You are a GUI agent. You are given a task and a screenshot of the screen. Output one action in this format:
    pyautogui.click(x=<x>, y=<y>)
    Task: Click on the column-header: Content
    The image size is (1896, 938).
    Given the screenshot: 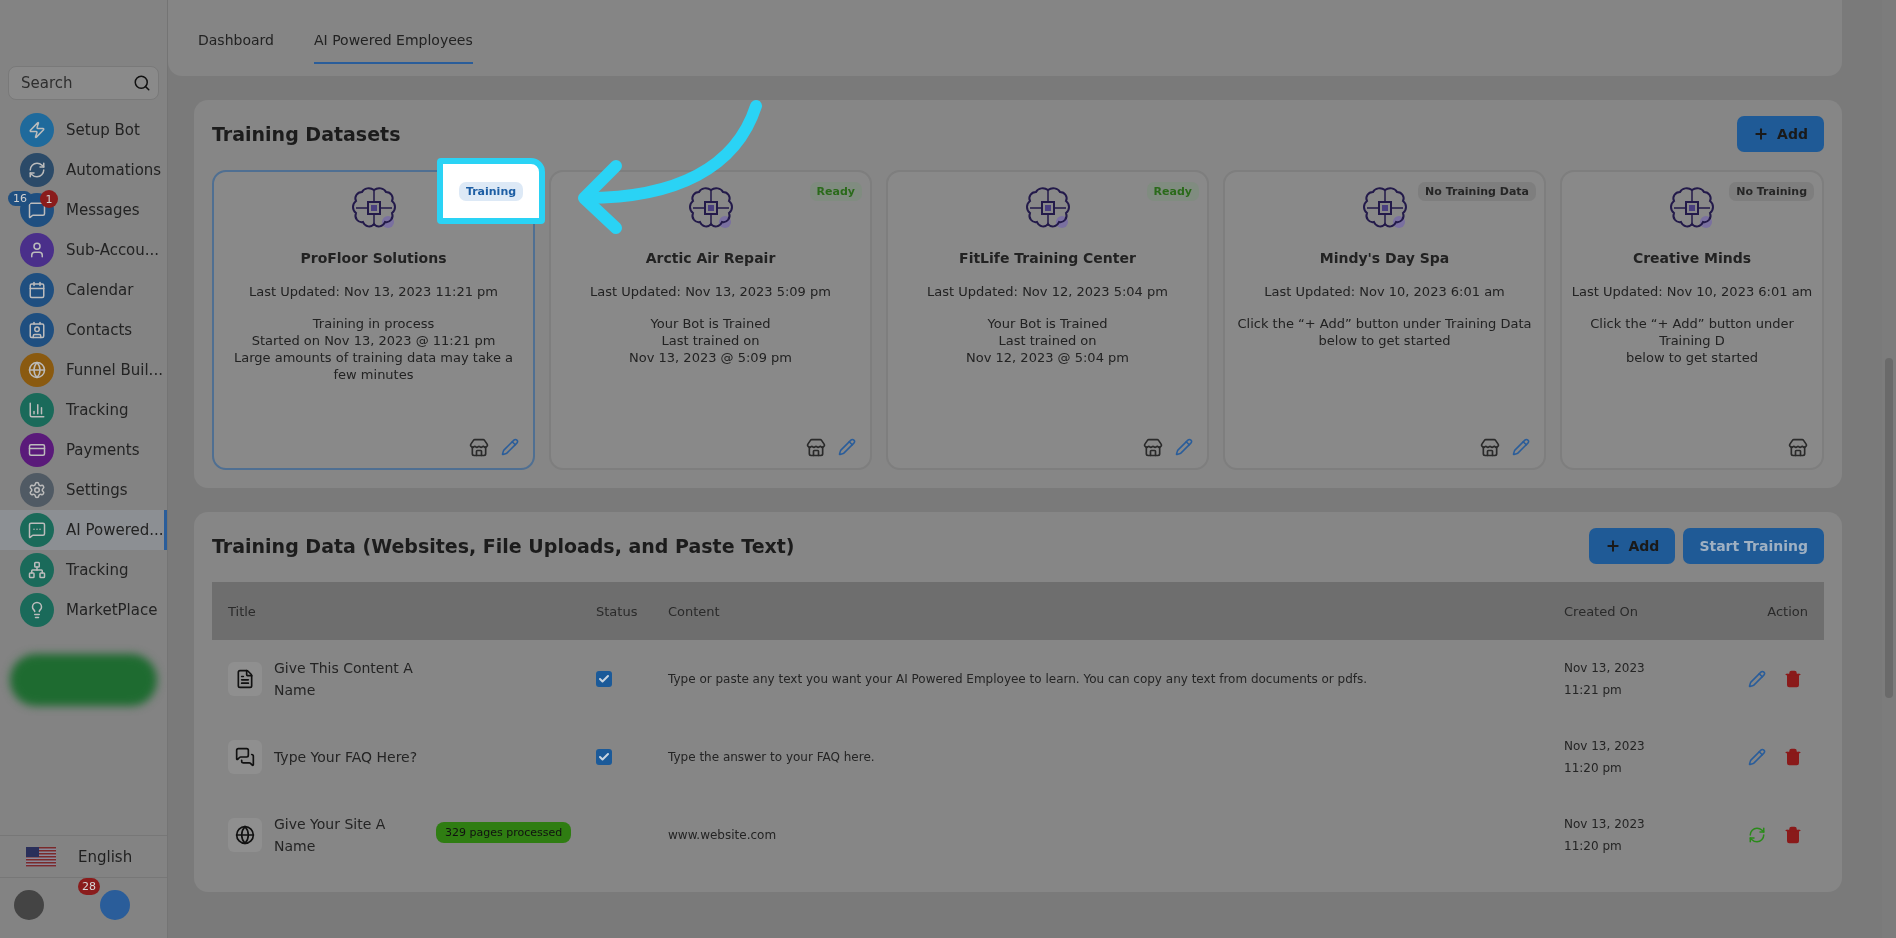 What is the action you would take?
    pyautogui.click(x=694, y=611)
    